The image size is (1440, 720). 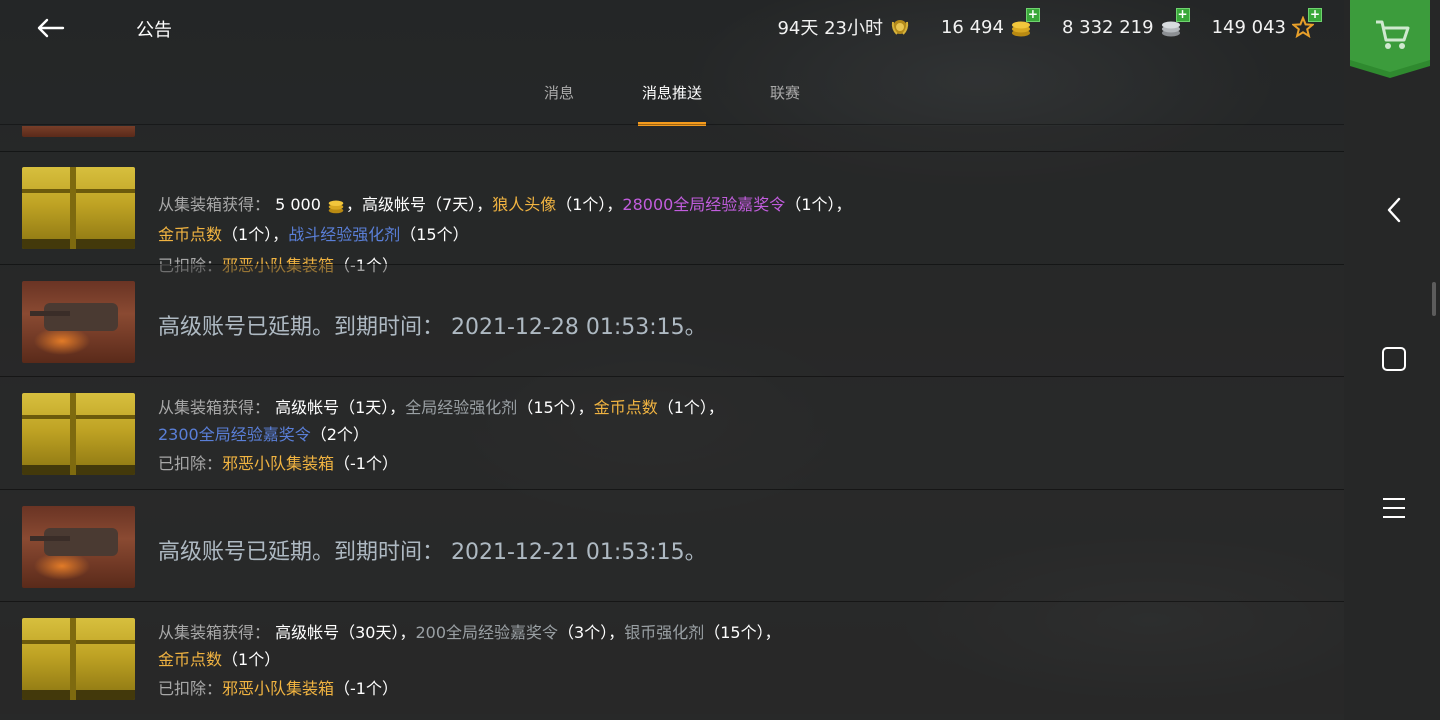 I want to click on reward-line-2: 金币点数（1个），战斗经验强化剂（15个）, so click(x=313, y=235).